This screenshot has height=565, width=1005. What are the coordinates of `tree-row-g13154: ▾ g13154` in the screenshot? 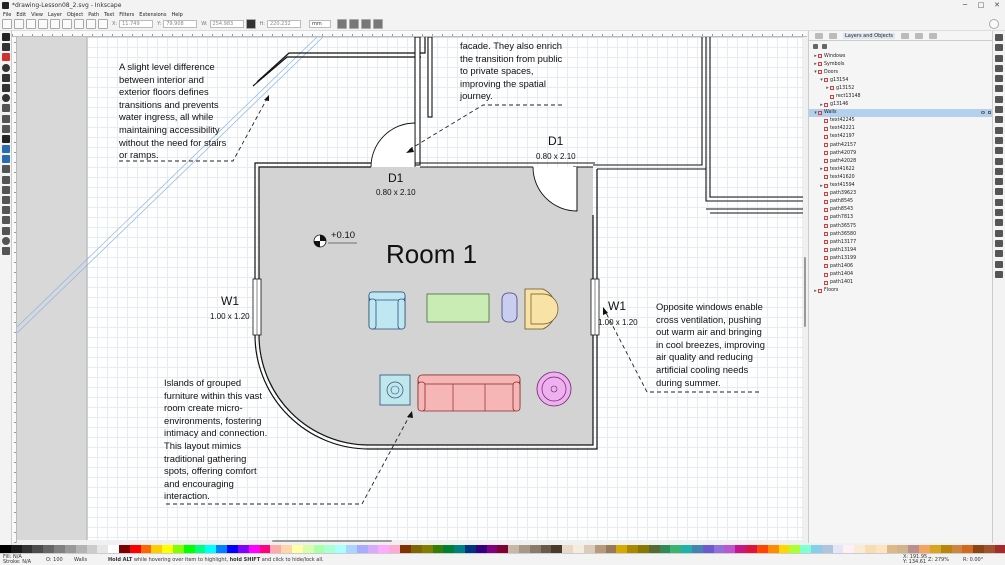 It's located at (901, 80).